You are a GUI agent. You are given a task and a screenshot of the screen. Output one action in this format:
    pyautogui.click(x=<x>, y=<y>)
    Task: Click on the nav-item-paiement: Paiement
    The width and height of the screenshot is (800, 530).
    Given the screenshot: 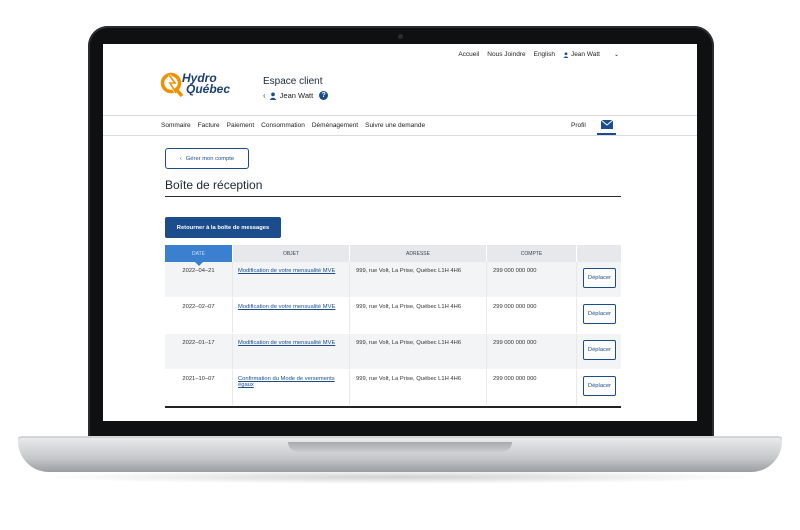 What is the action you would take?
    pyautogui.click(x=240, y=125)
    